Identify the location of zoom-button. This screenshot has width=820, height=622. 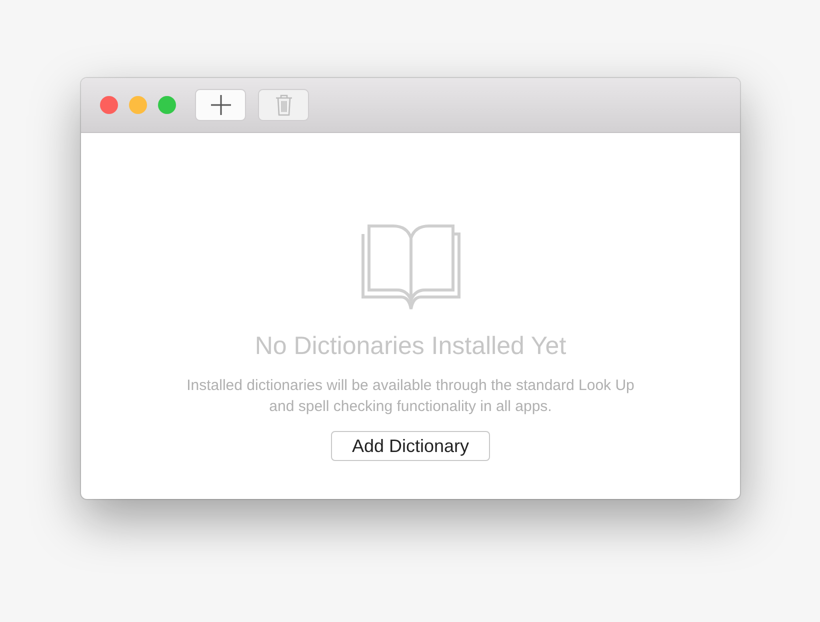
(167, 105).